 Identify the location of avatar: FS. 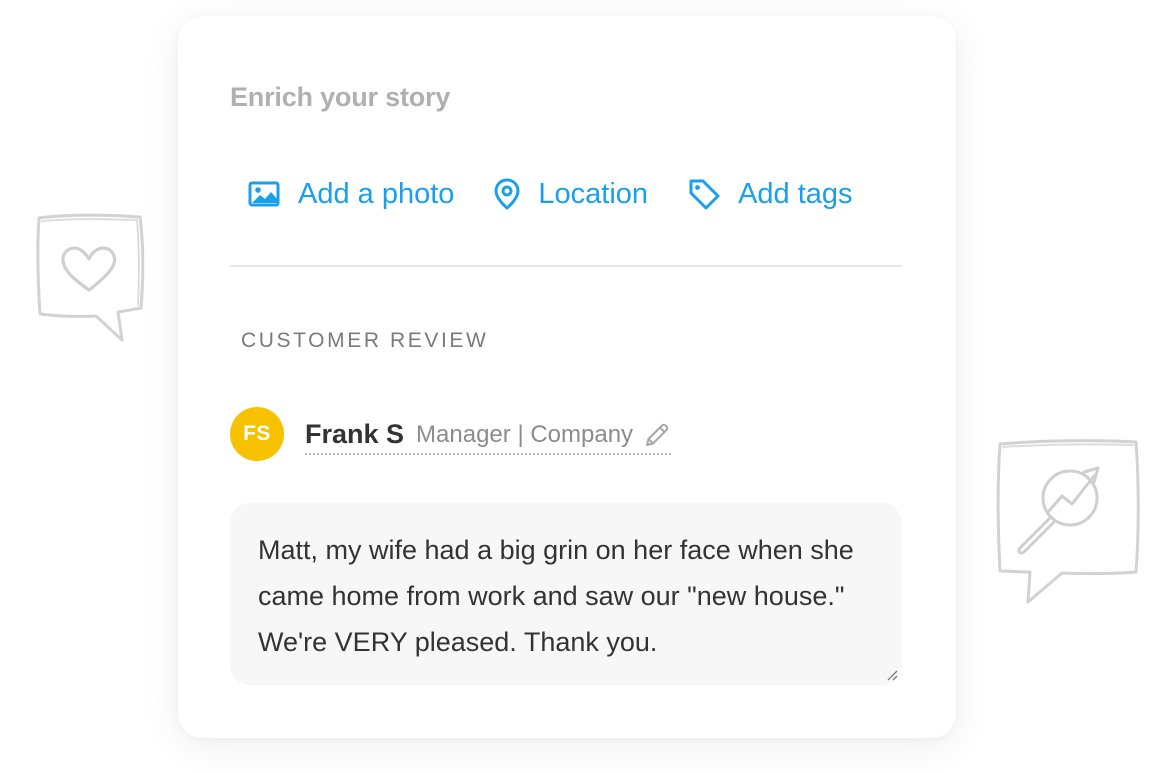
(257, 434).